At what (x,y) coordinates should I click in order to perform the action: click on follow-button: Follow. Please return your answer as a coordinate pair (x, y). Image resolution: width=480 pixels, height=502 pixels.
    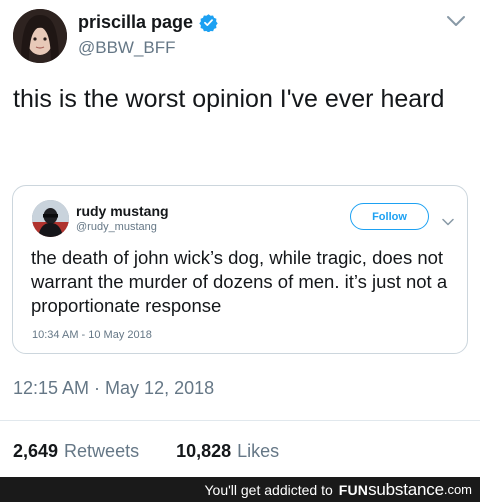
    Looking at the image, I should click on (389, 216).